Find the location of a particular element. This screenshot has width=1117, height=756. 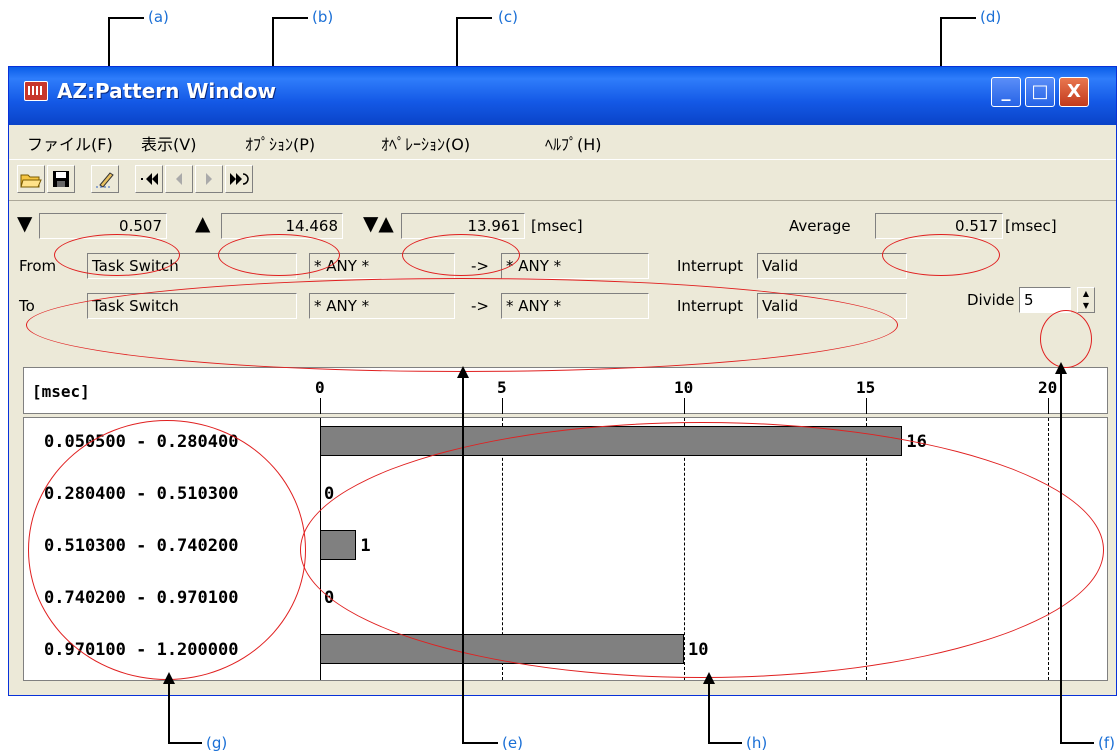

leader-a-h is located at coordinates (126, 18).